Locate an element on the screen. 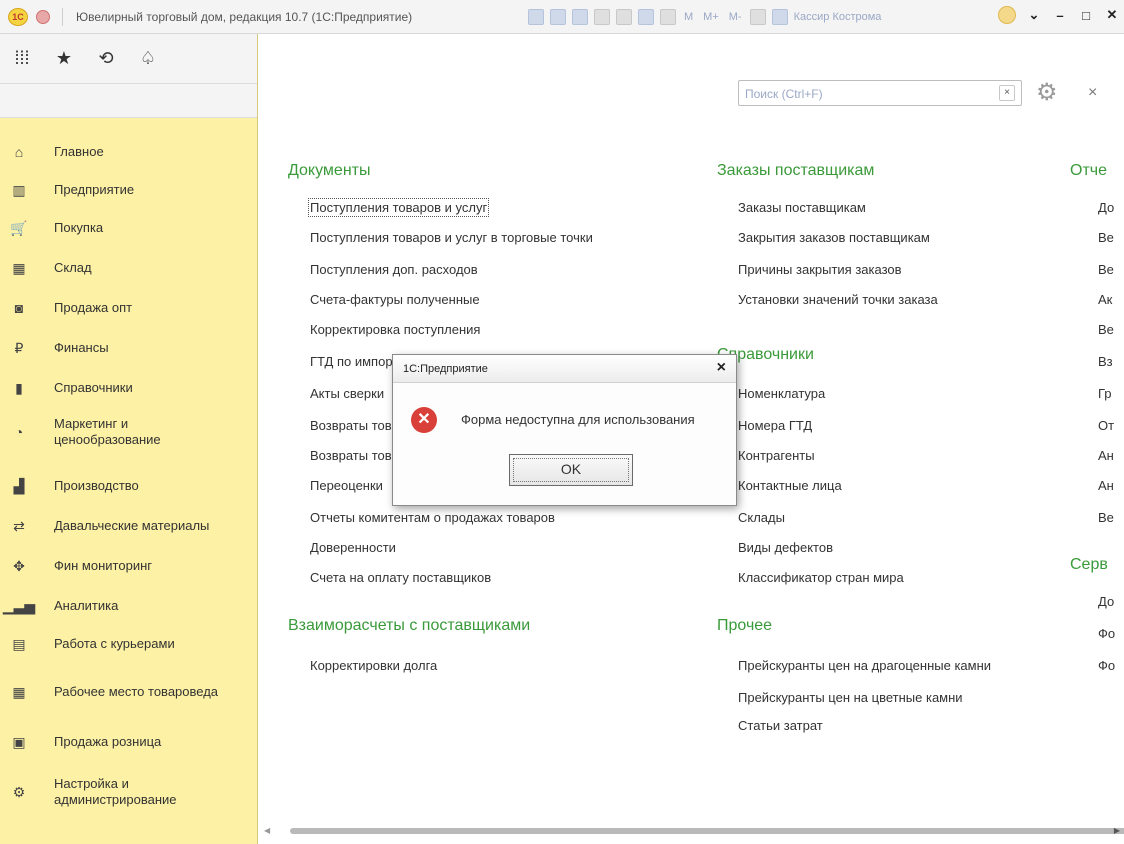 The width and height of the screenshot is (1124, 844). link-orders: Заказы поставщикам is located at coordinates (802, 207).